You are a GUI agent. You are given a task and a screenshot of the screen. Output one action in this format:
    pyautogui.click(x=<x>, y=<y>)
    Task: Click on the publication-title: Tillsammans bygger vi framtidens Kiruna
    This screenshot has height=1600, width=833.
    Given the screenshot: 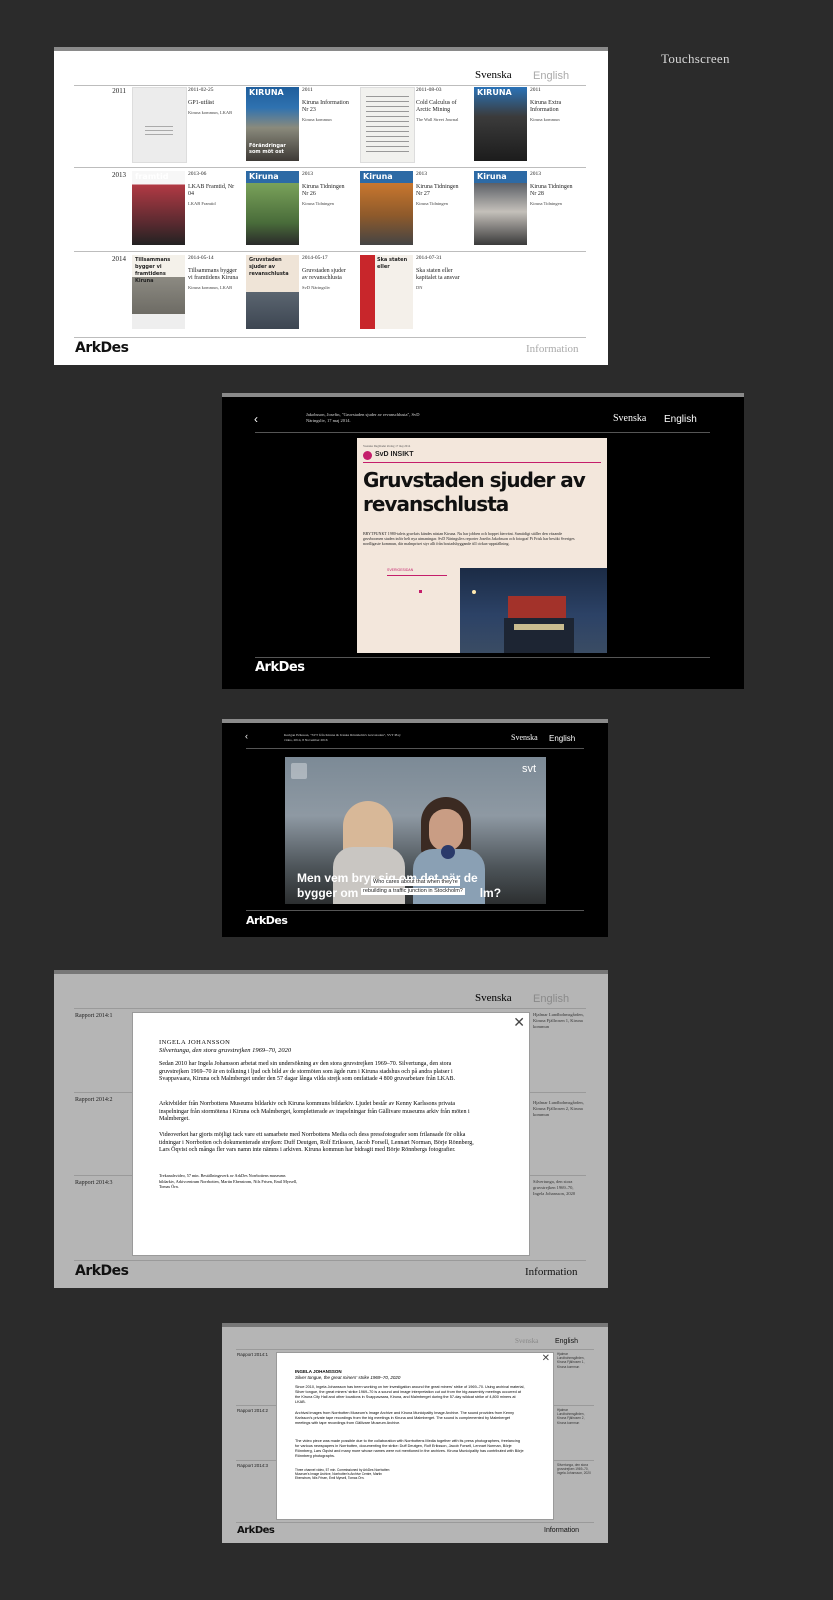 What is the action you would take?
    pyautogui.click(x=213, y=274)
    